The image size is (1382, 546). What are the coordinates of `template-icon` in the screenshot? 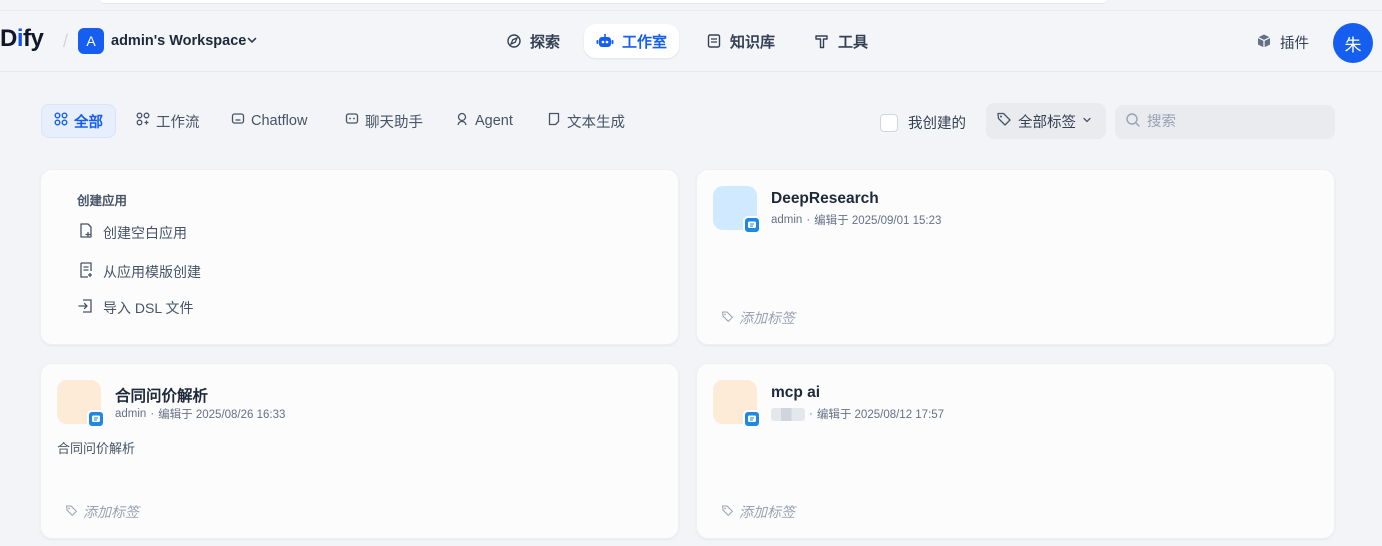 It's located at (86, 271).